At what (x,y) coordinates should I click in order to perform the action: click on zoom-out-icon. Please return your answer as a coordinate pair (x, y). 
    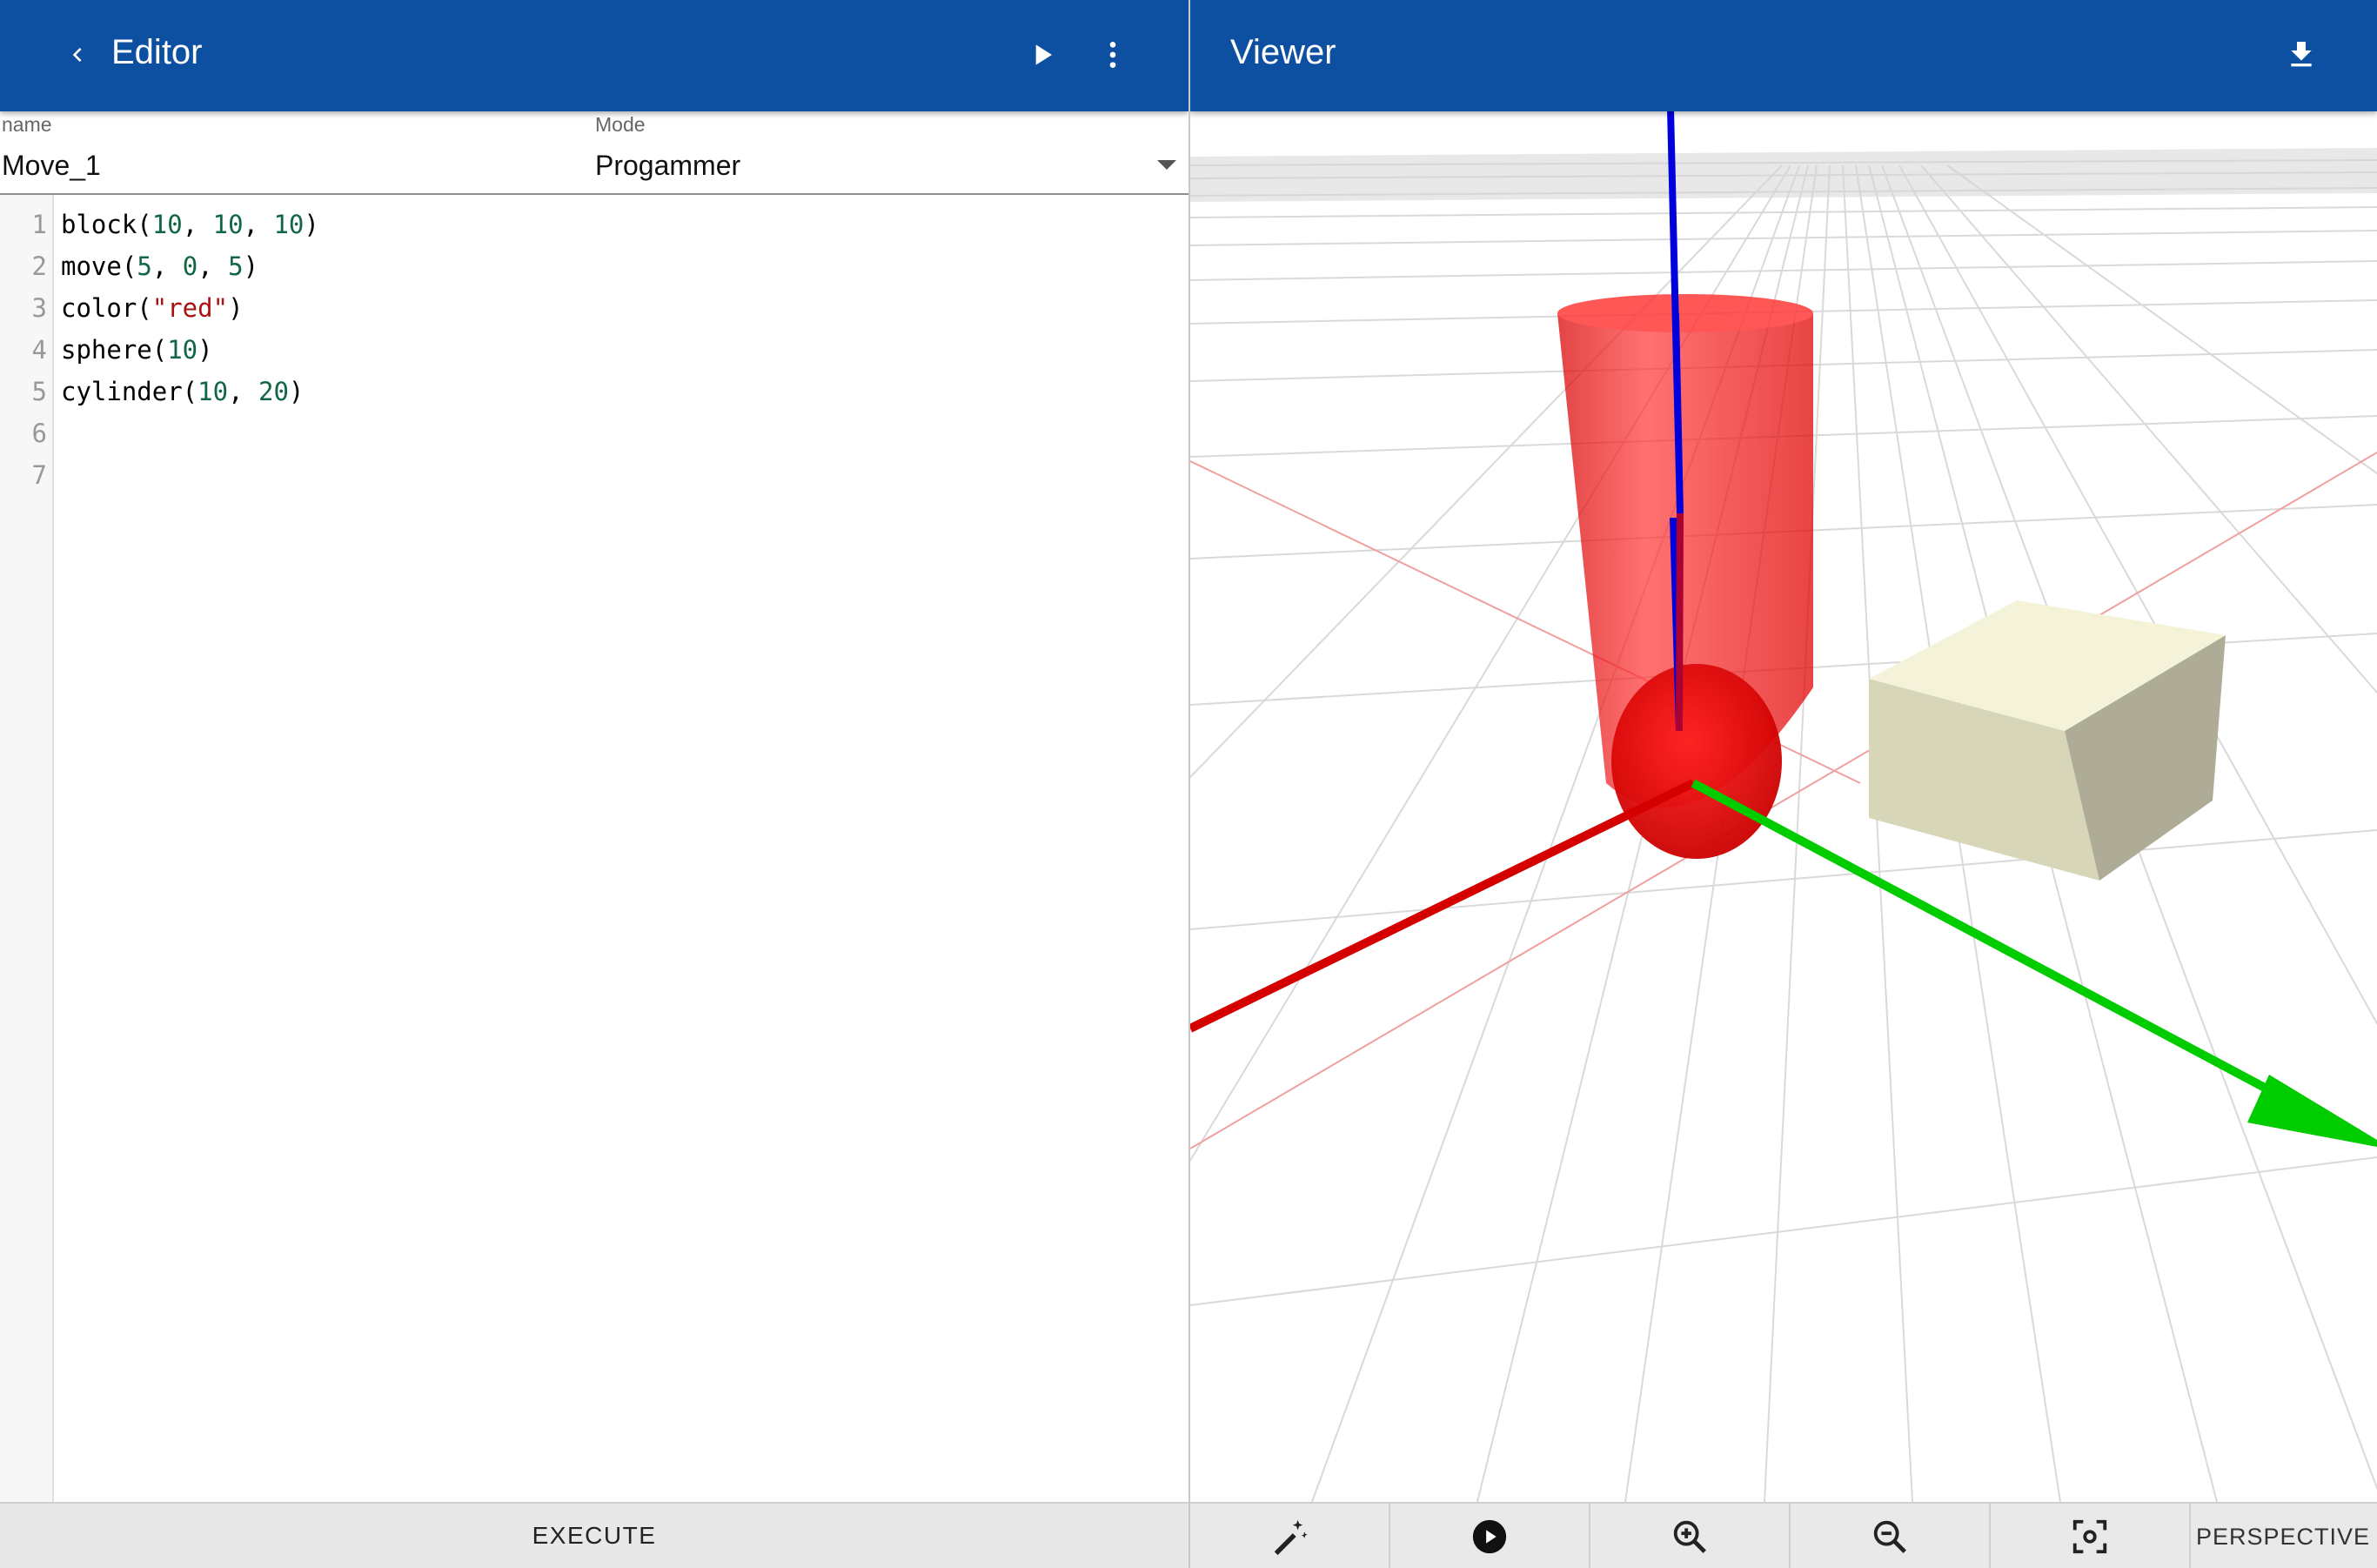
    Looking at the image, I should click on (1889, 1536).